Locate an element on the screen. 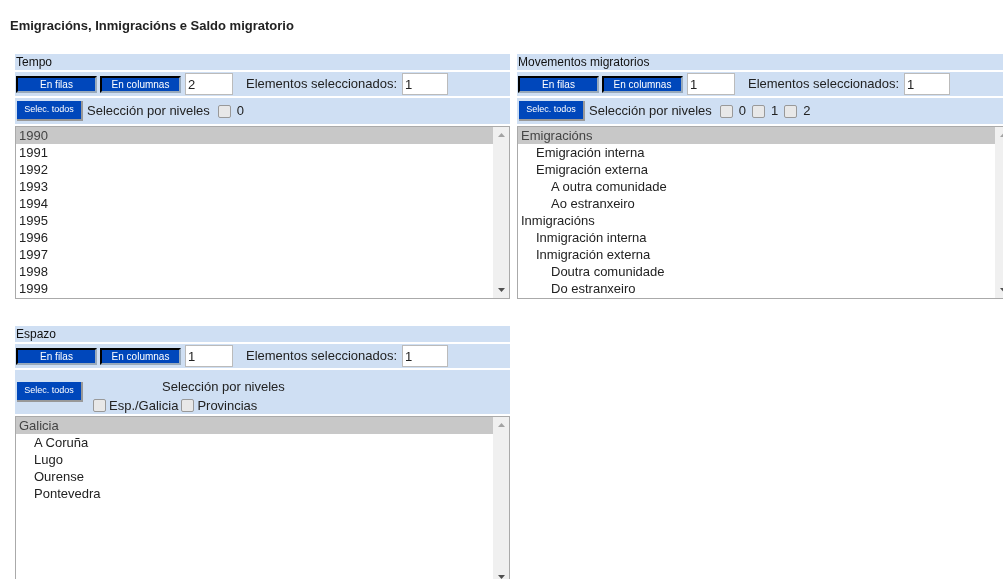  panel-title: Espazo is located at coordinates (262, 334).